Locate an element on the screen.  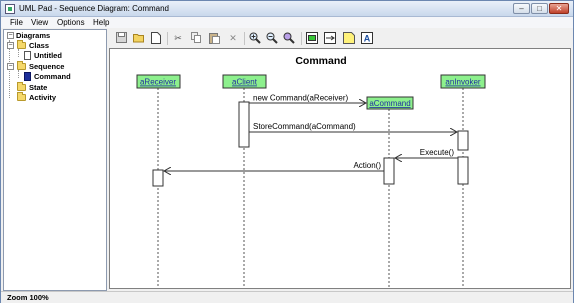
add-message-icon is located at coordinates (330, 38).